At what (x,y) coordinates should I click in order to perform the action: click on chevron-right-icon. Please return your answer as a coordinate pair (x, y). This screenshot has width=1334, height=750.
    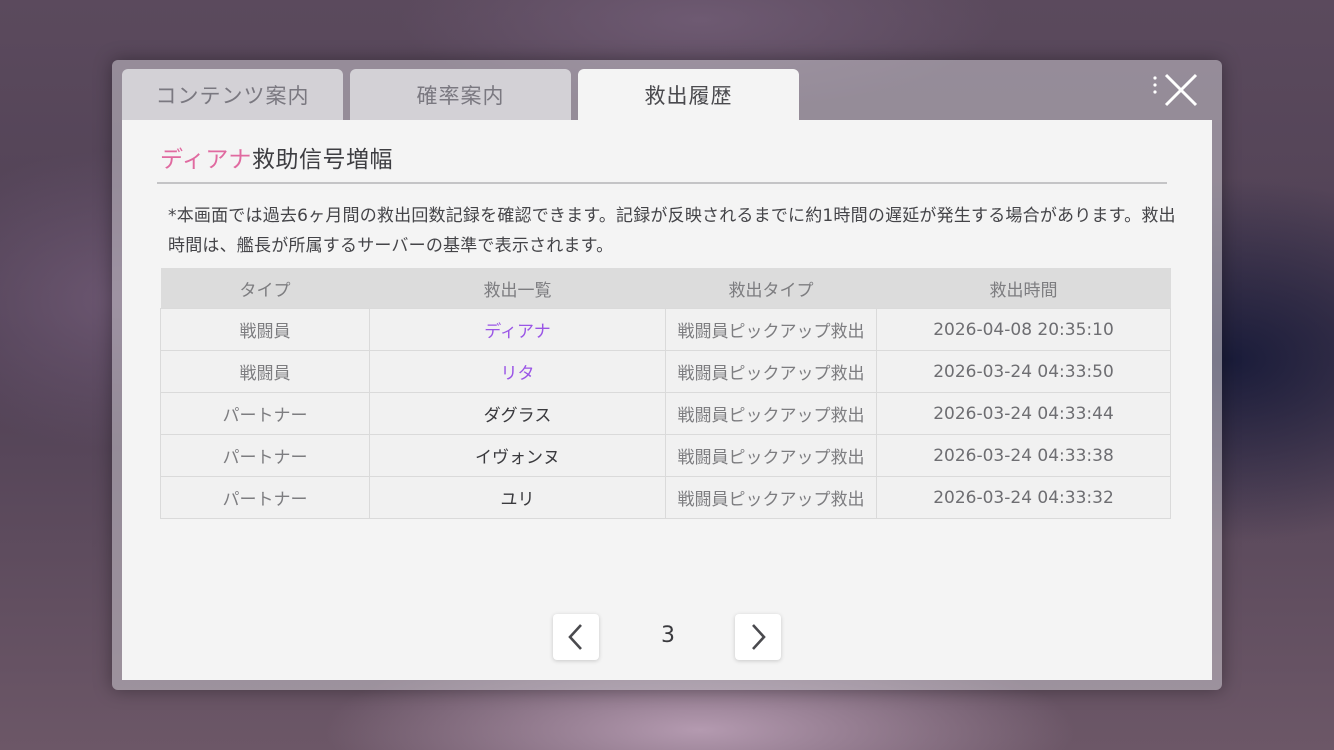
    Looking at the image, I should click on (759, 637).